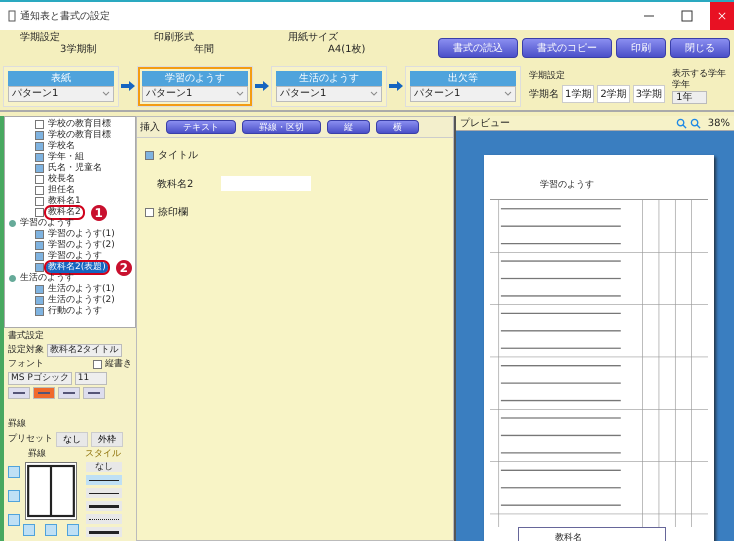 This screenshot has width=734, height=541. What do you see at coordinates (463, 78) in the screenshot?
I see `step-title: 出欠等` at bounding box center [463, 78].